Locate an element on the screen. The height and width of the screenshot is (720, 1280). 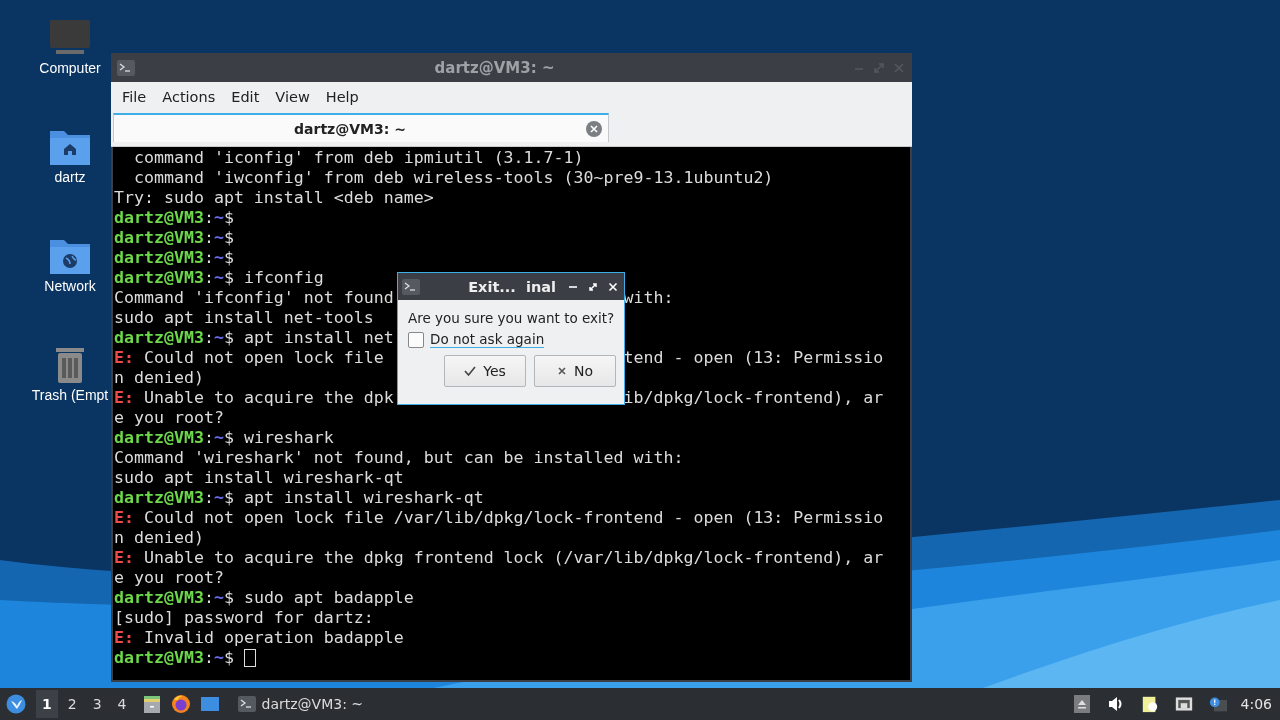
terminal-text: $ apt install wireshark-qt is located at coordinates (353, 498).